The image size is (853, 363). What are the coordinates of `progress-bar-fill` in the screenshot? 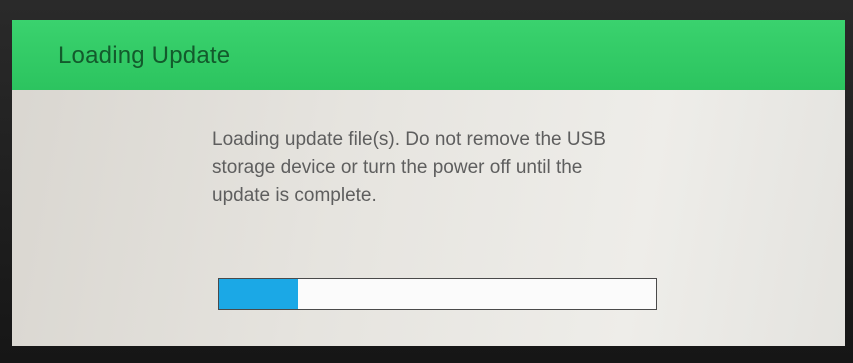 It's located at (258, 294).